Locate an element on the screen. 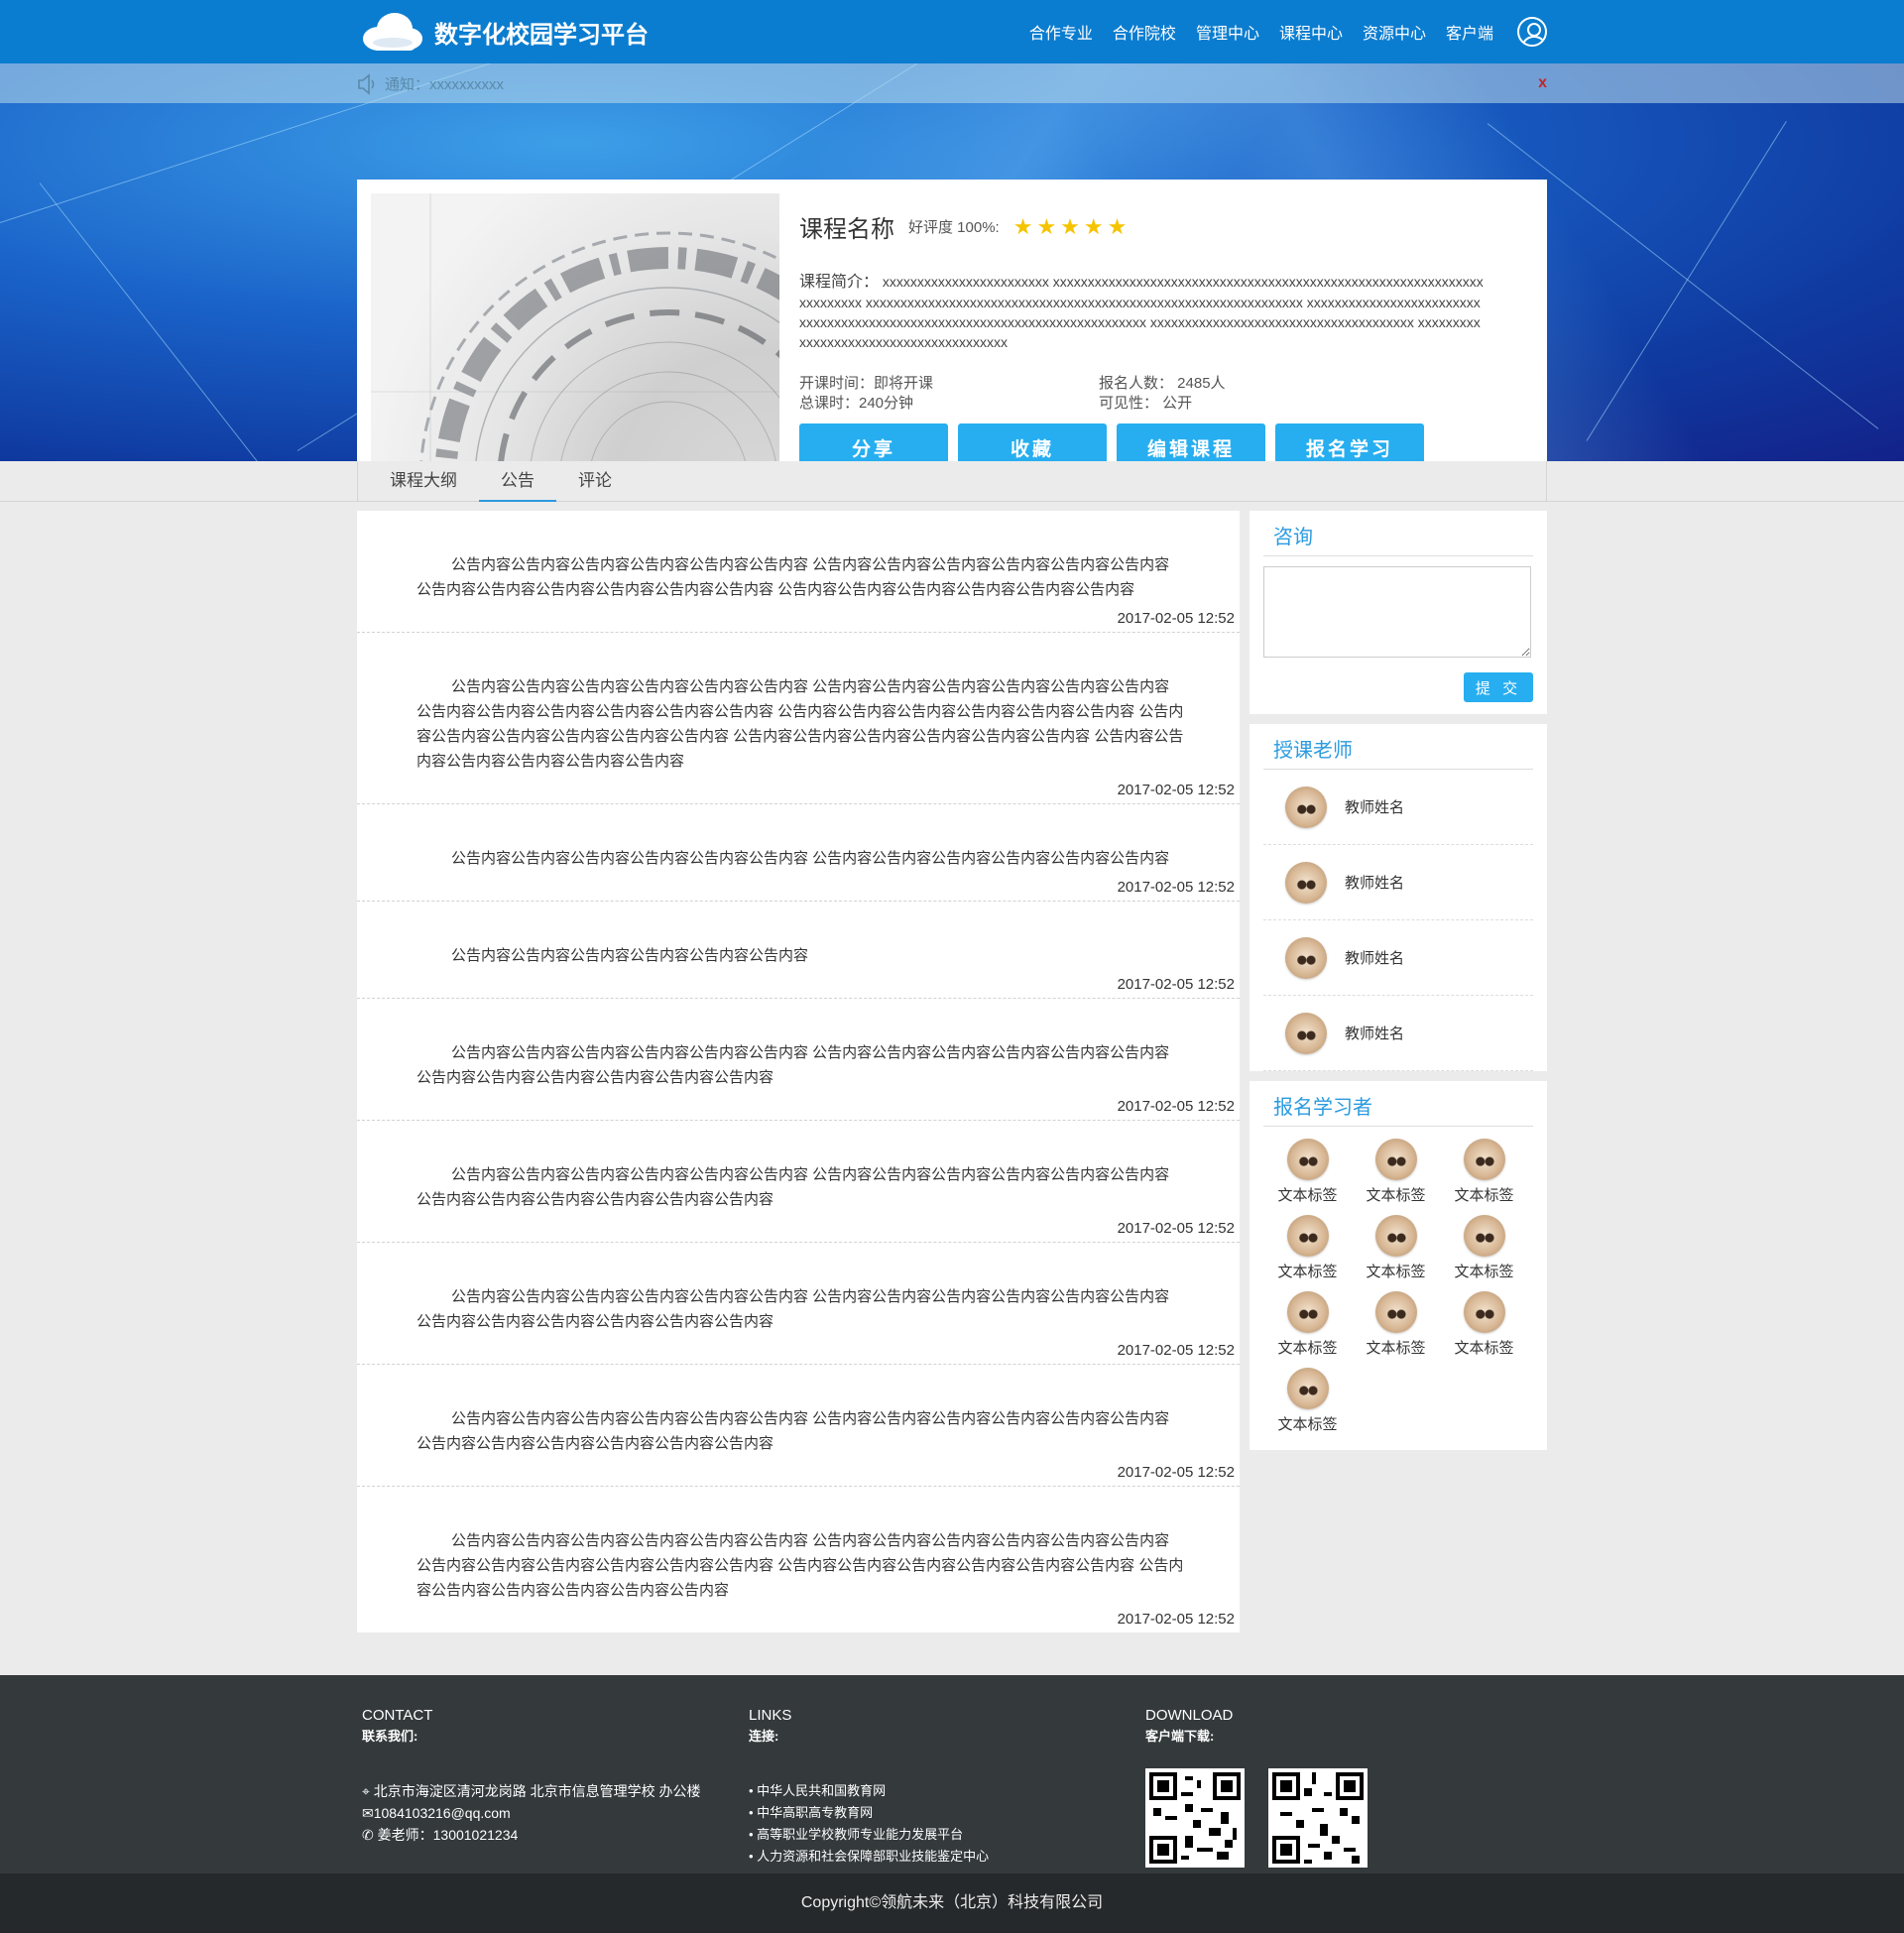 This screenshot has height=1933, width=1904. site-title: 数字化校园学习平台 is located at coordinates (541, 35).